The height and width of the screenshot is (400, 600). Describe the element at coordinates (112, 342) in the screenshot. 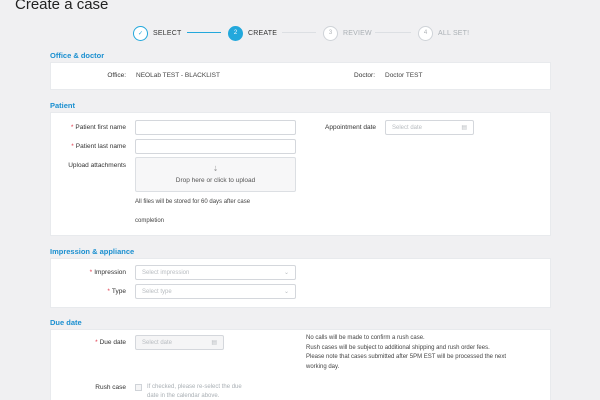

I see `due-date-label-text: Due date` at that location.